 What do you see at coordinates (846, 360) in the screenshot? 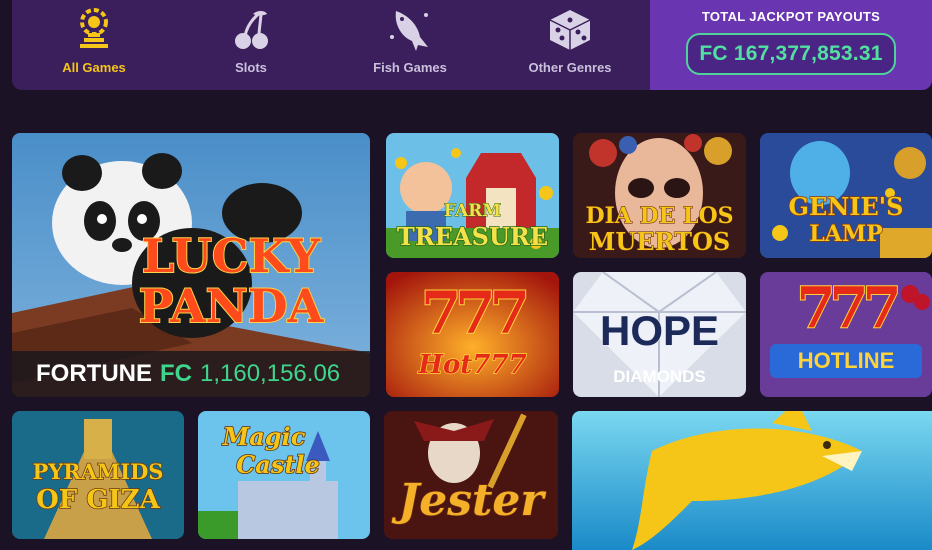
I see `game-title: HOTLINE` at bounding box center [846, 360].